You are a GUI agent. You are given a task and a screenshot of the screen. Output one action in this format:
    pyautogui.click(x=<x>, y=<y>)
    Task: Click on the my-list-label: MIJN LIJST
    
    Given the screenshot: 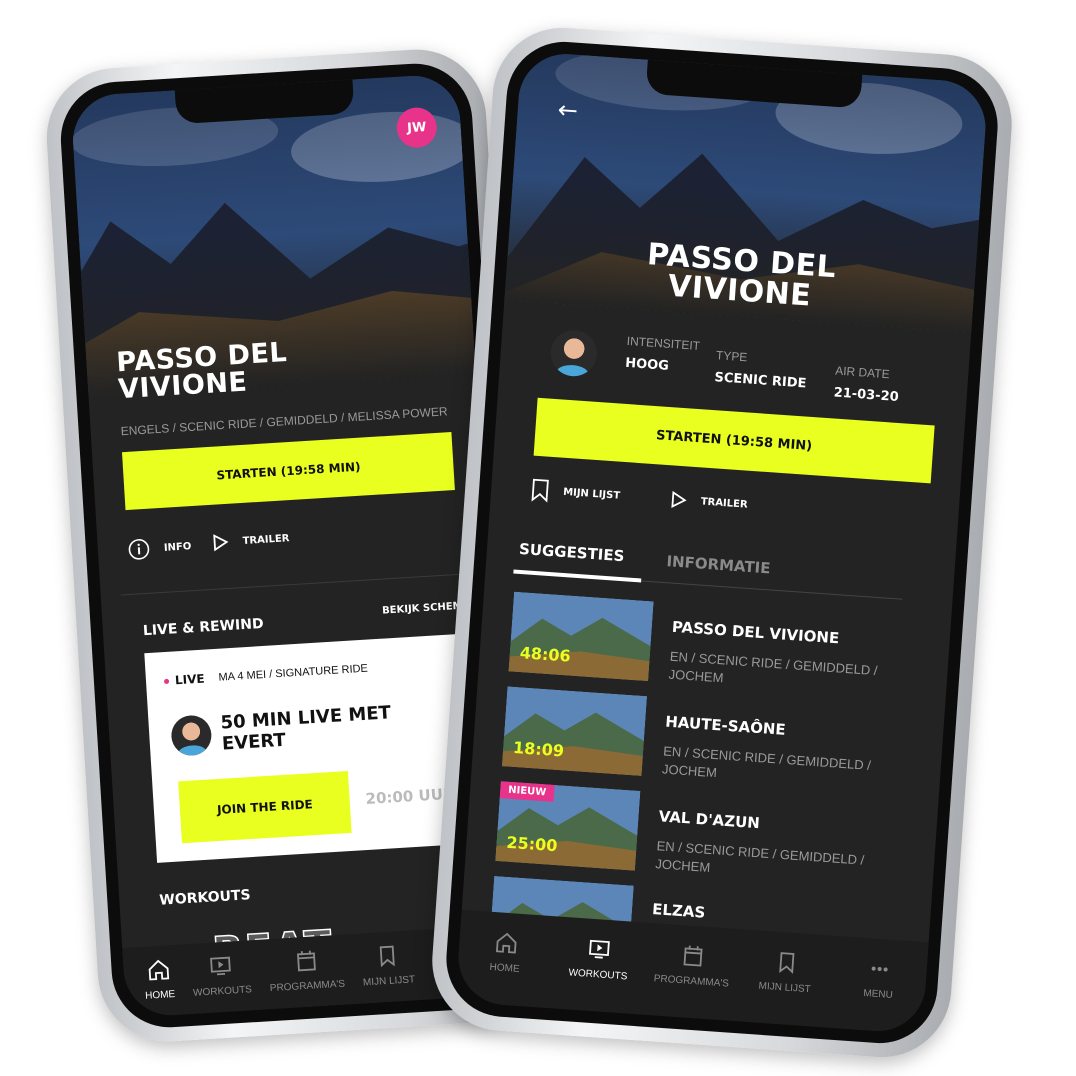 What is the action you would take?
    pyautogui.click(x=591, y=494)
    